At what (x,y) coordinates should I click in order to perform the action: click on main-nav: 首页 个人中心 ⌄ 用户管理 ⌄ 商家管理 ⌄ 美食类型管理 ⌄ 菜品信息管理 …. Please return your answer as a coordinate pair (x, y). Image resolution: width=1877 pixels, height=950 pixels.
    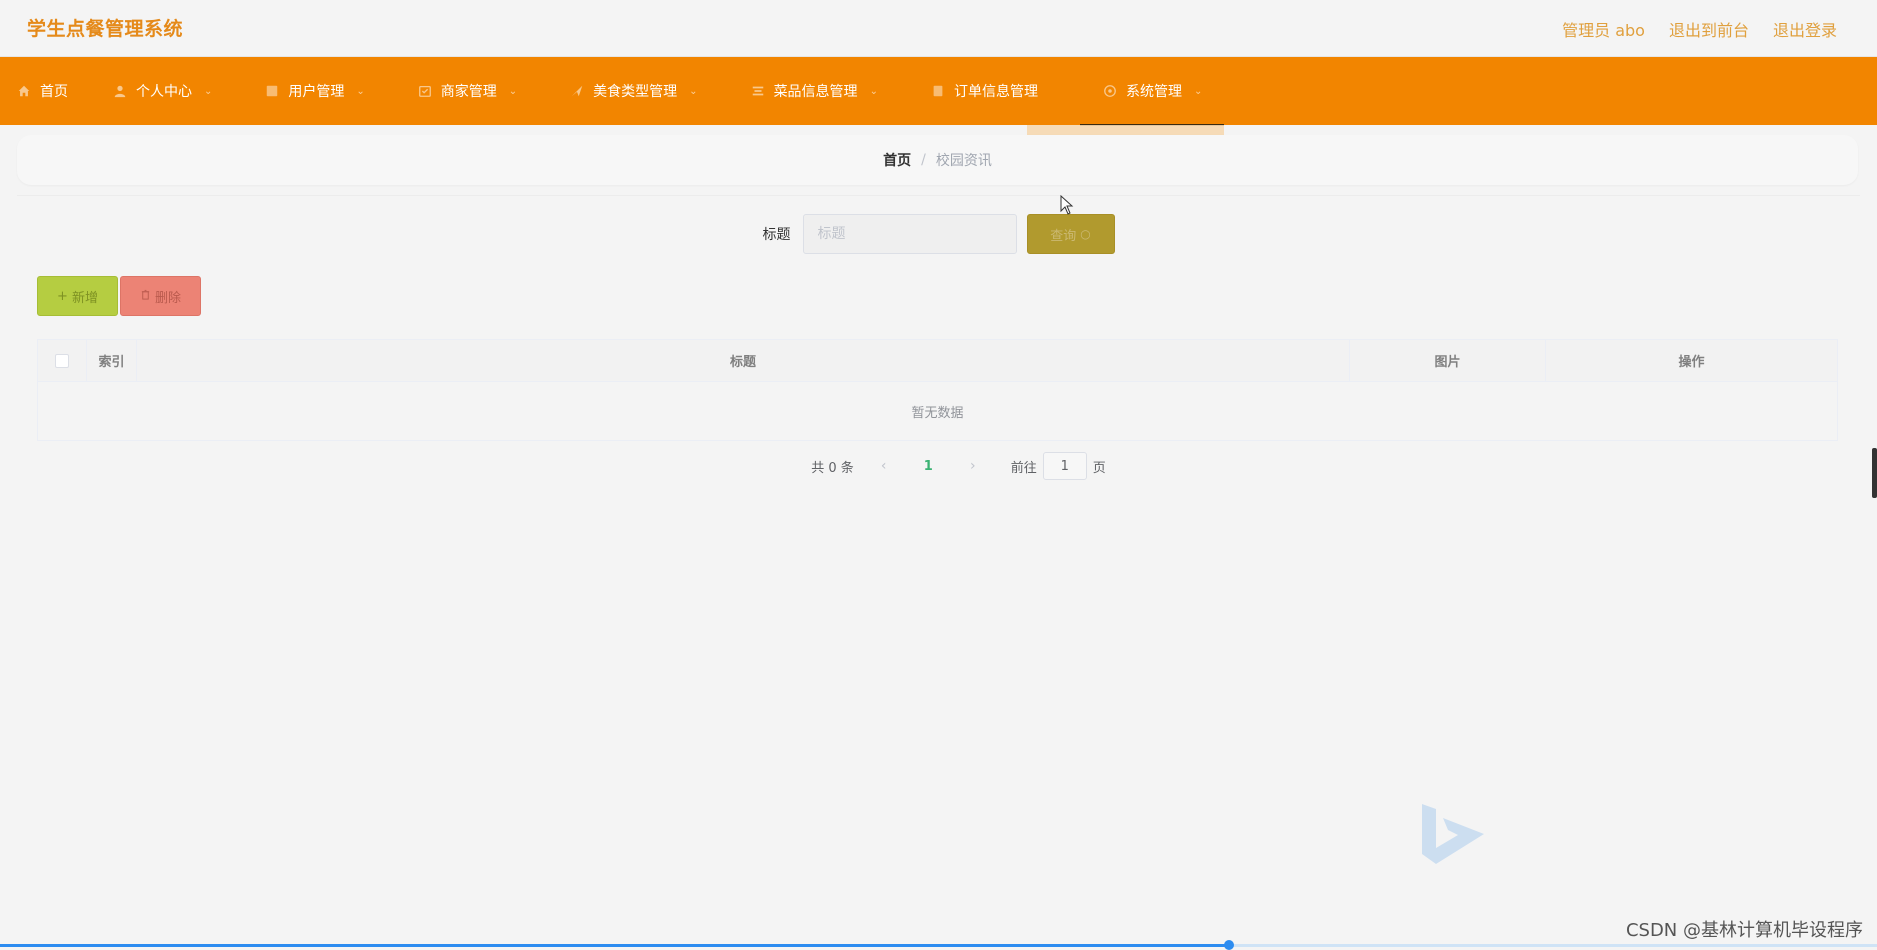
    Looking at the image, I should click on (938, 91).